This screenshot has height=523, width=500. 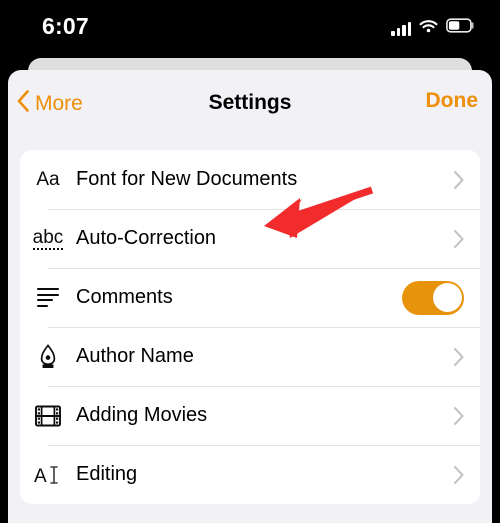 I want to click on list-row-author-name: Author Name, so click(x=250, y=356).